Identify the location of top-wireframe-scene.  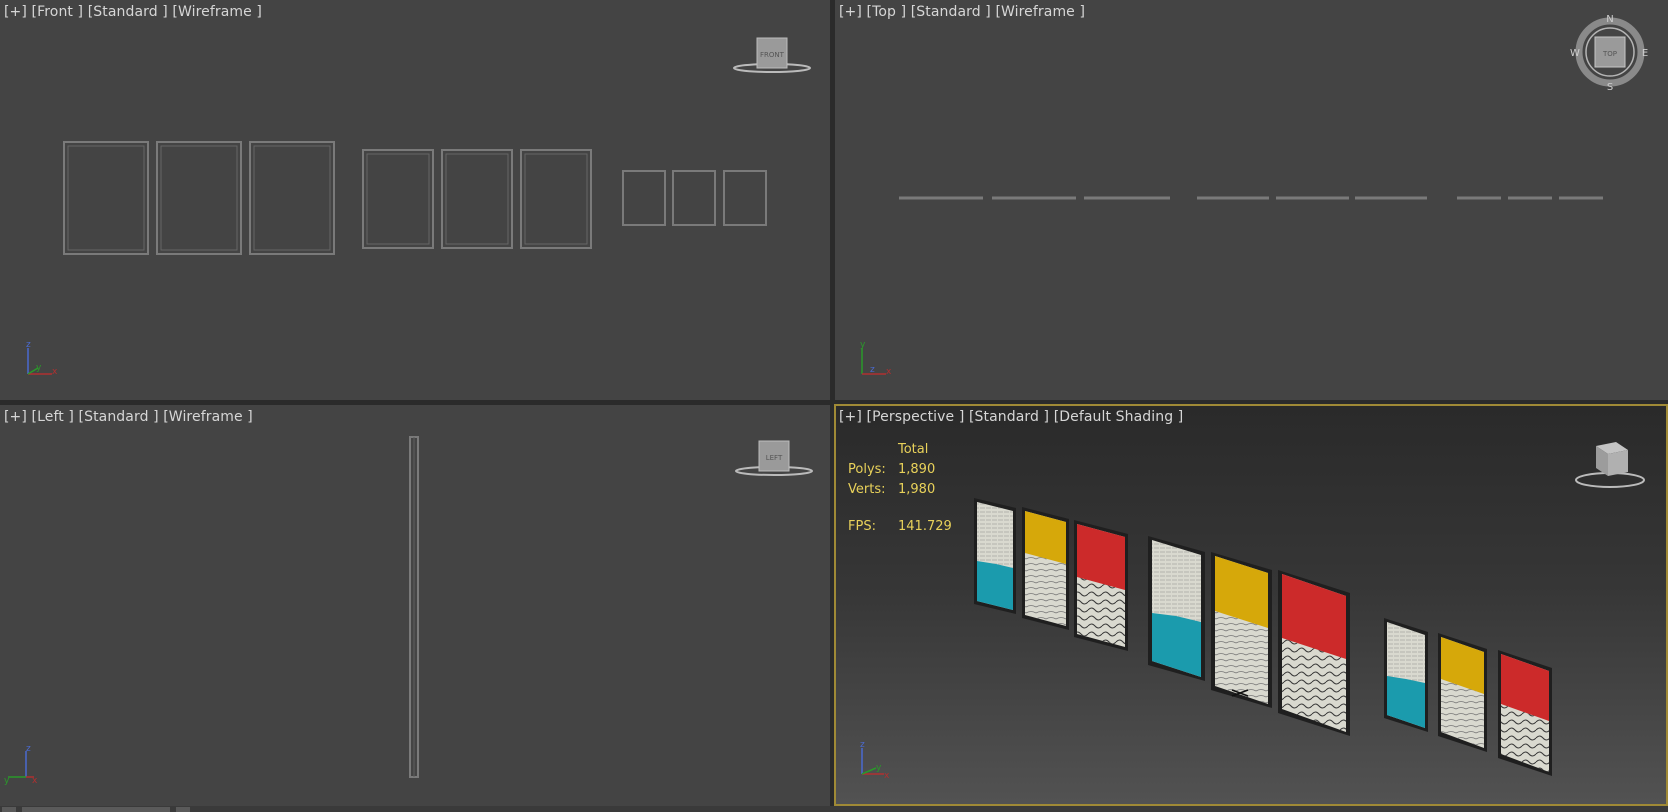
(1251, 198).